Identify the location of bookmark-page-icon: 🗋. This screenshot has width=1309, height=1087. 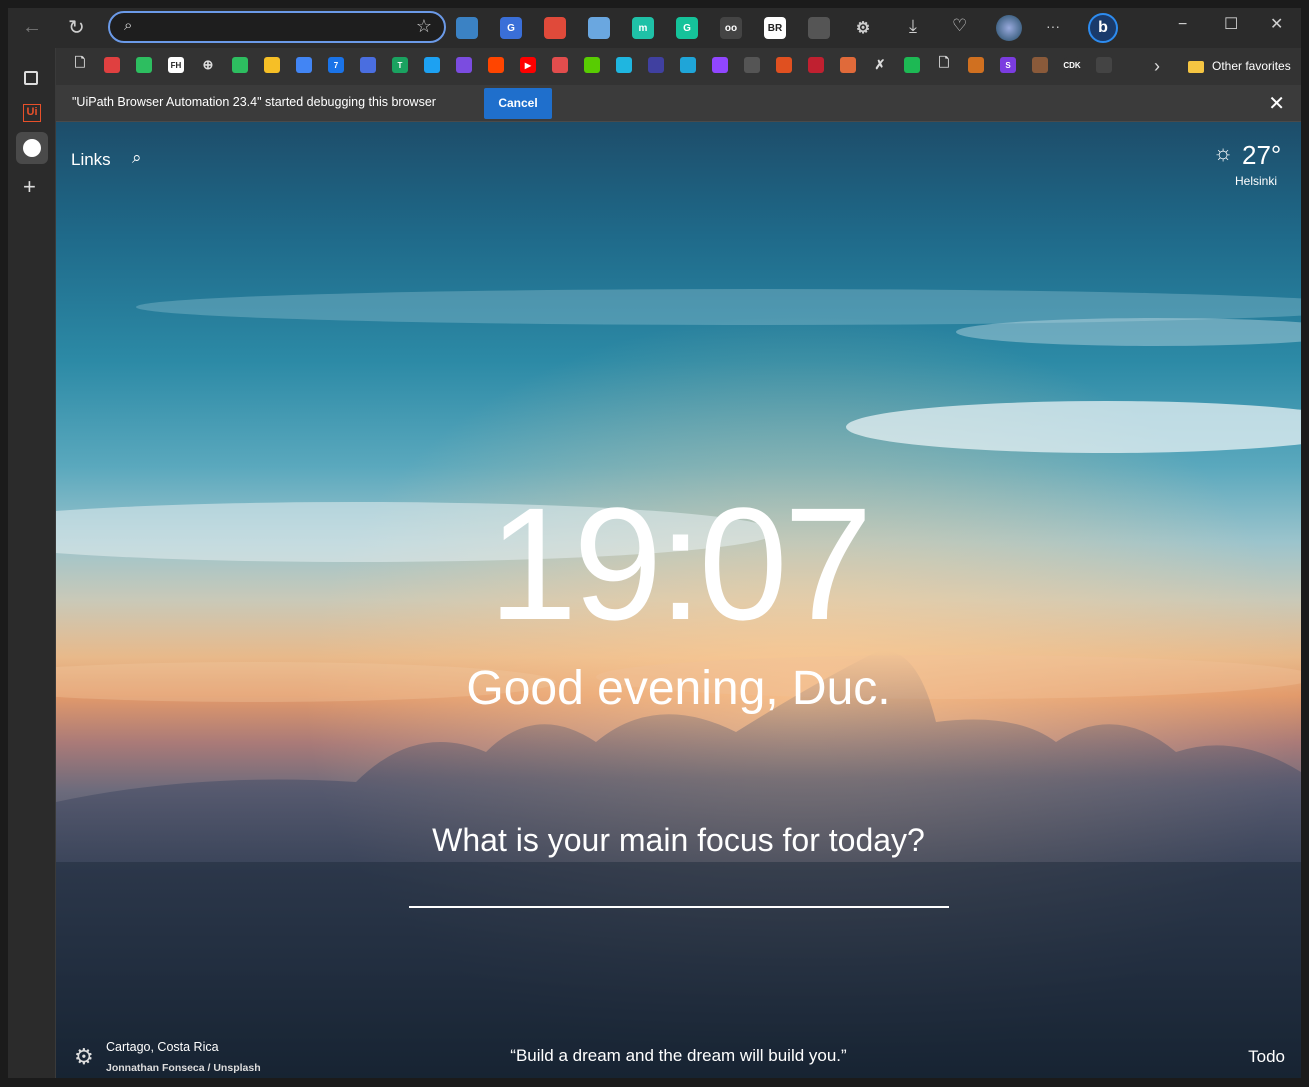
(80, 64).